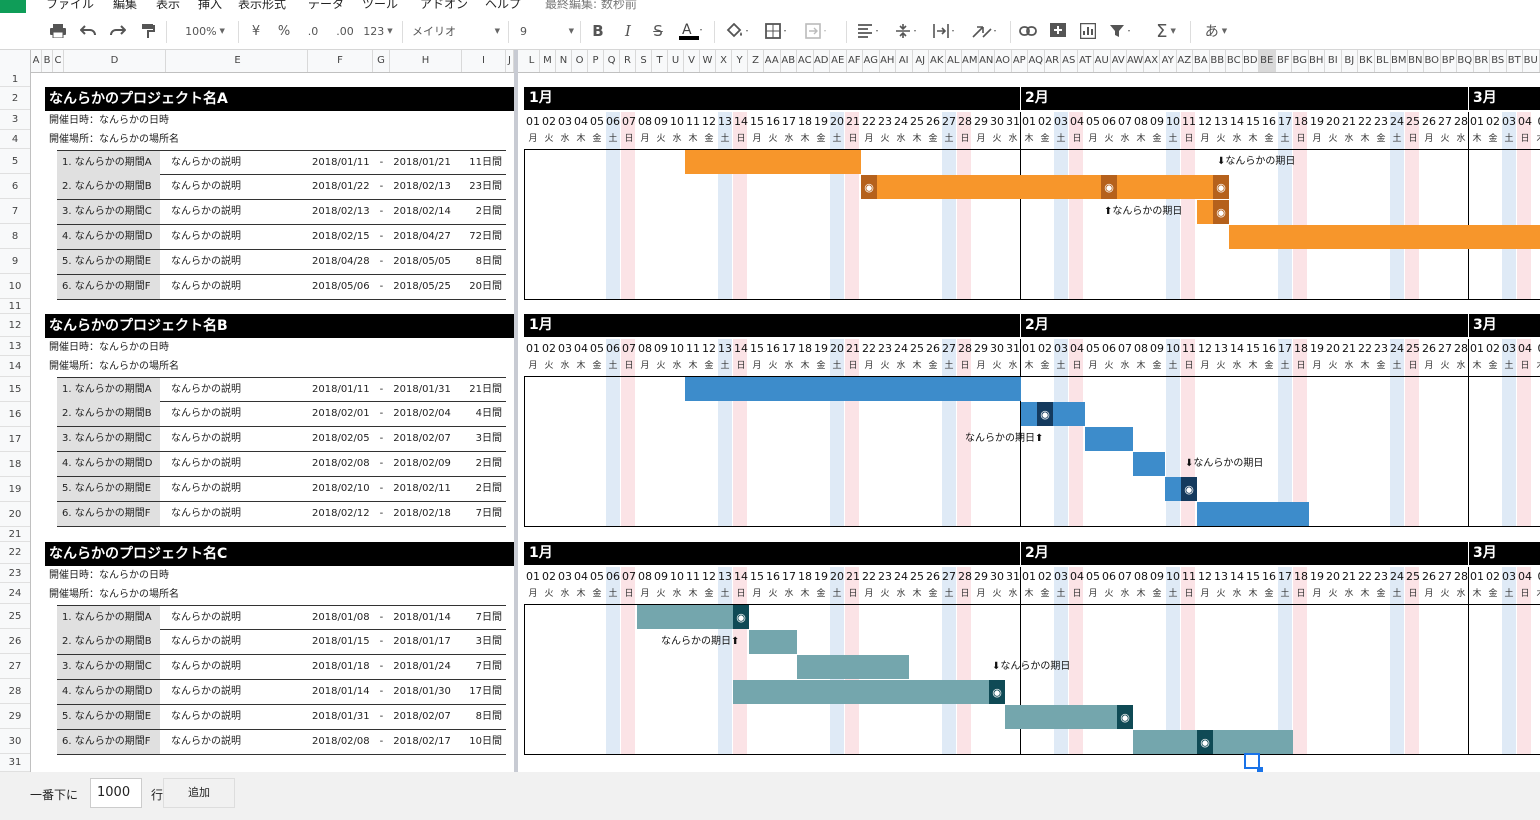 Image resolution: width=1540 pixels, height=820 pixels. Describe the element at coordinates (15, 389) in the screenshot. I see `row-header-cell: 15` at that location.